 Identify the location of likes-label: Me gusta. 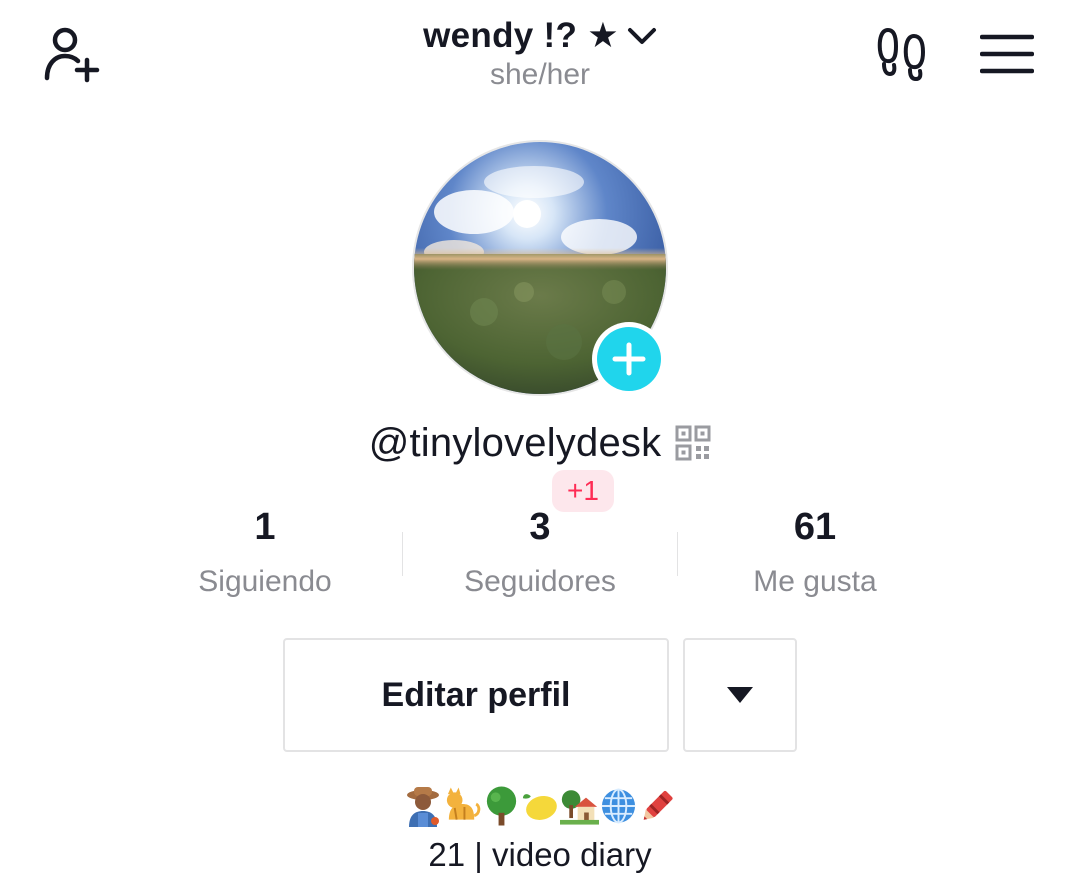
(815, 581).